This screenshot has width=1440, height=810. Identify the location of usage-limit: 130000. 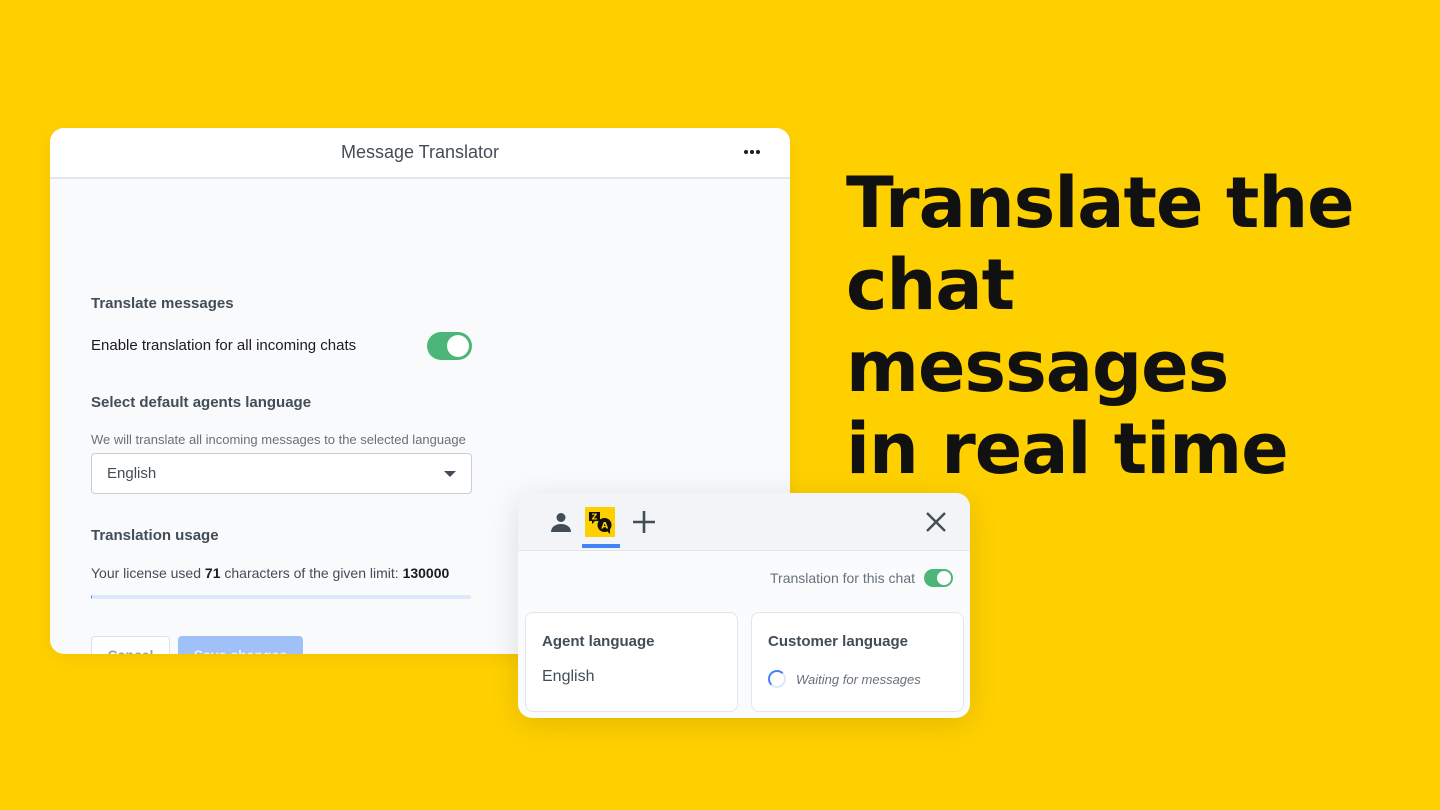
(426, 573).